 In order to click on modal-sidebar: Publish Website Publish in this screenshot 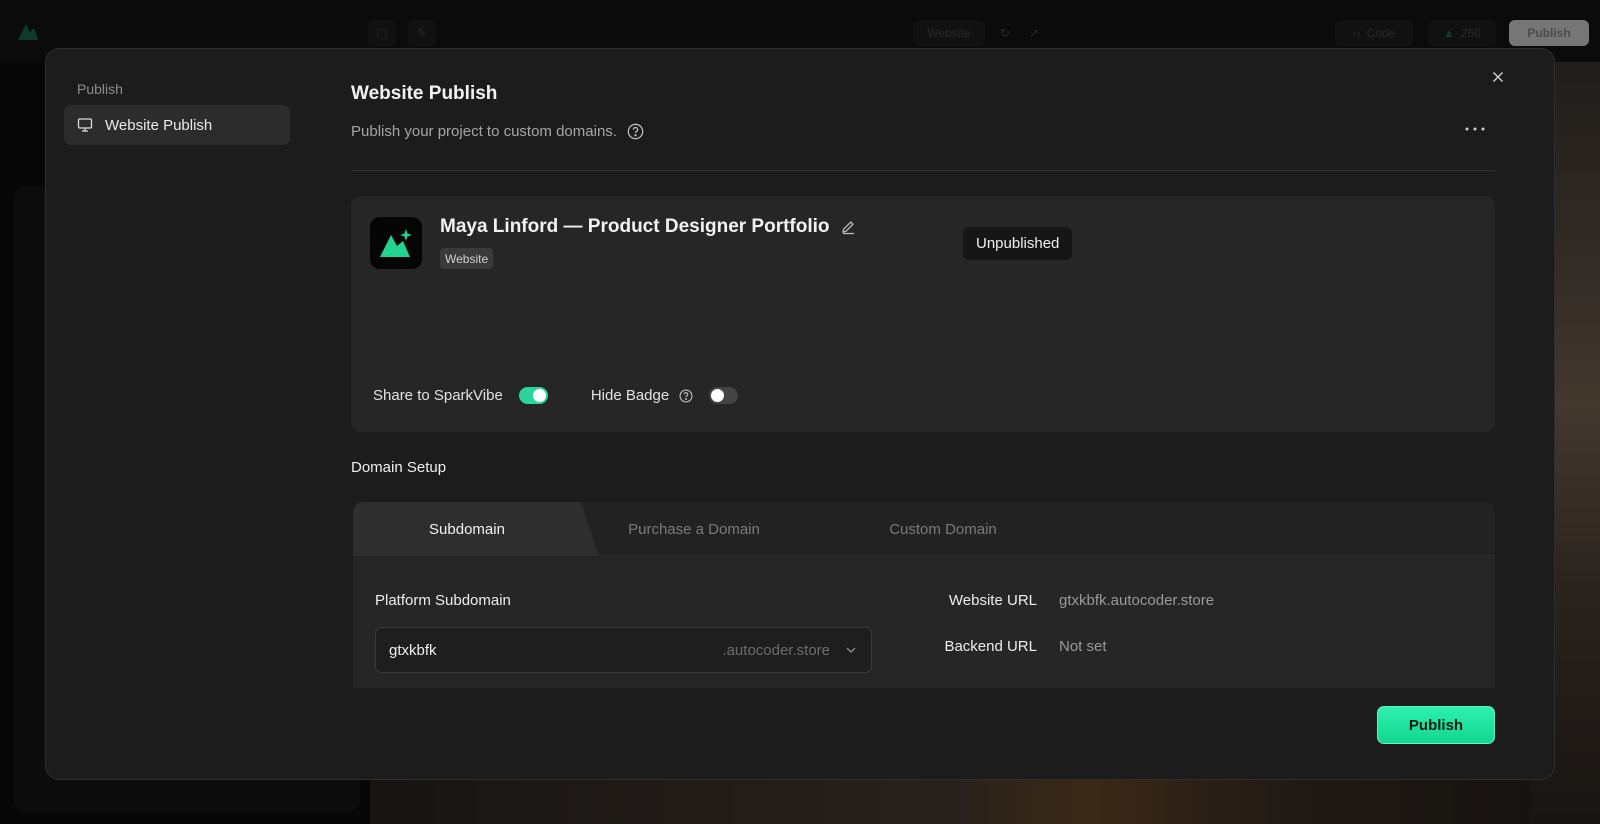, I will do `click(177, 414)`.